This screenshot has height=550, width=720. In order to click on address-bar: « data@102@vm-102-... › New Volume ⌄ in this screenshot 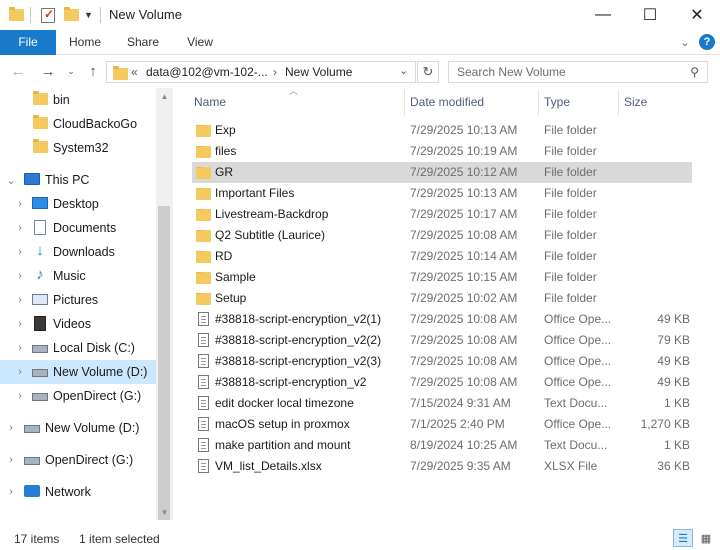, I will do `click(261, 72)`.